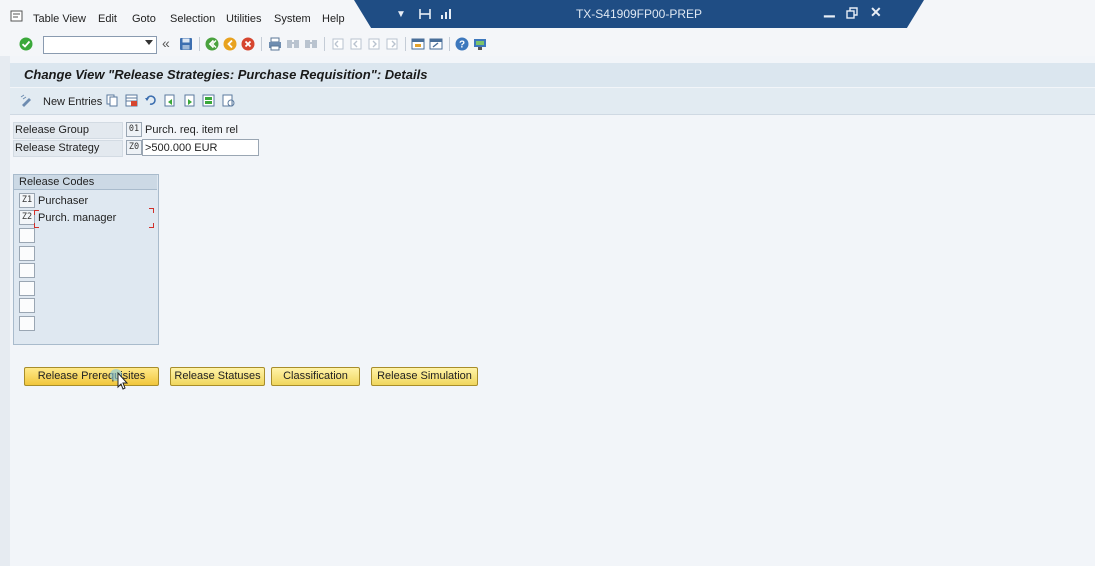  I want to click on find-icon, so click(293, 44).